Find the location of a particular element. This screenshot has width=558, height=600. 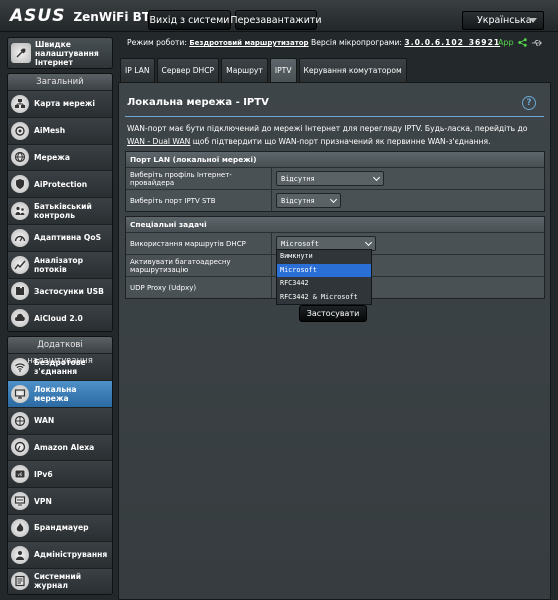

page-title: Локальна мережа - IPTV is located at coordinates (198, 102).